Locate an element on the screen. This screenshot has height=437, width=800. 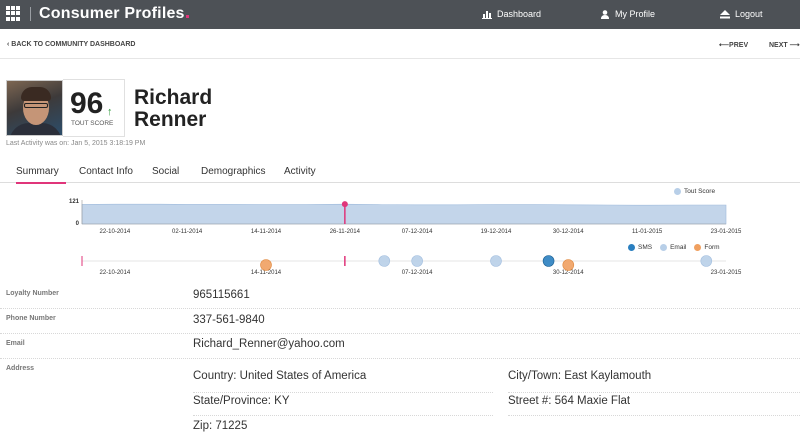
legend-sms: SMS is located at coordinates (640, 247).